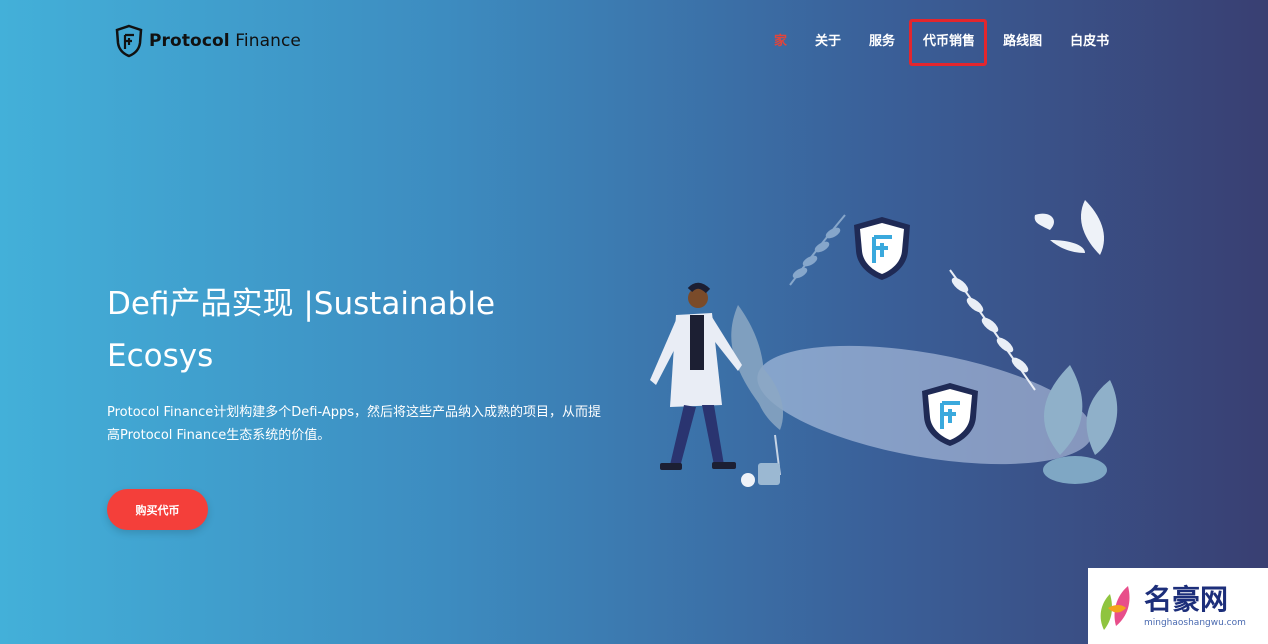 The width and height of the screenshot is (1268, 644). I want to click on logo-text-bold: Protocol, so click(189, 41).